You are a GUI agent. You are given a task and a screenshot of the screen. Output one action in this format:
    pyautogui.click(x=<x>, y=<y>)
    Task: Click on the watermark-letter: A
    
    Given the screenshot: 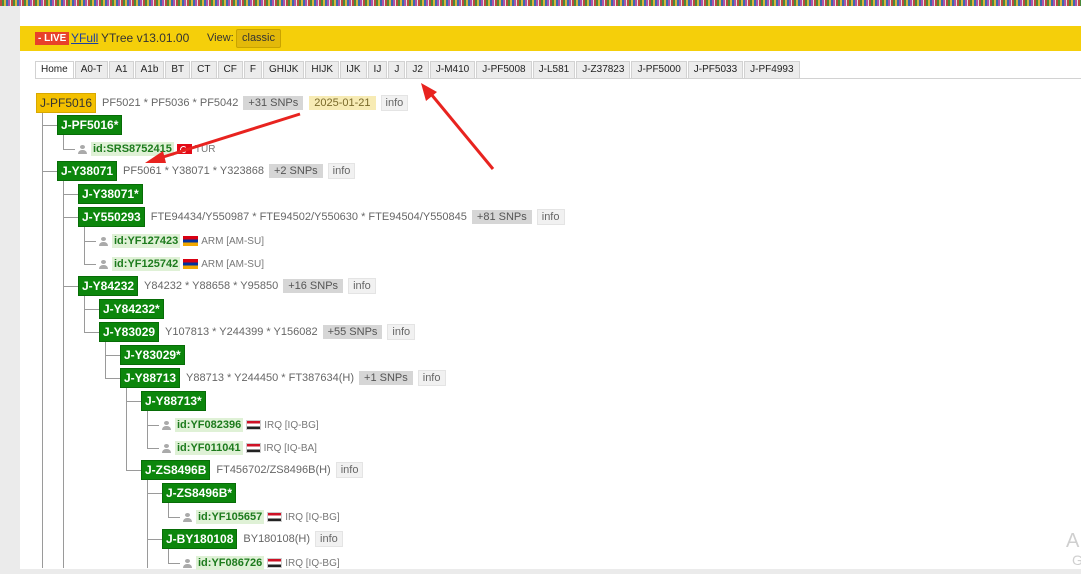 What is the action you would take?
    pyautogui.click(x=1073, y=541)
    